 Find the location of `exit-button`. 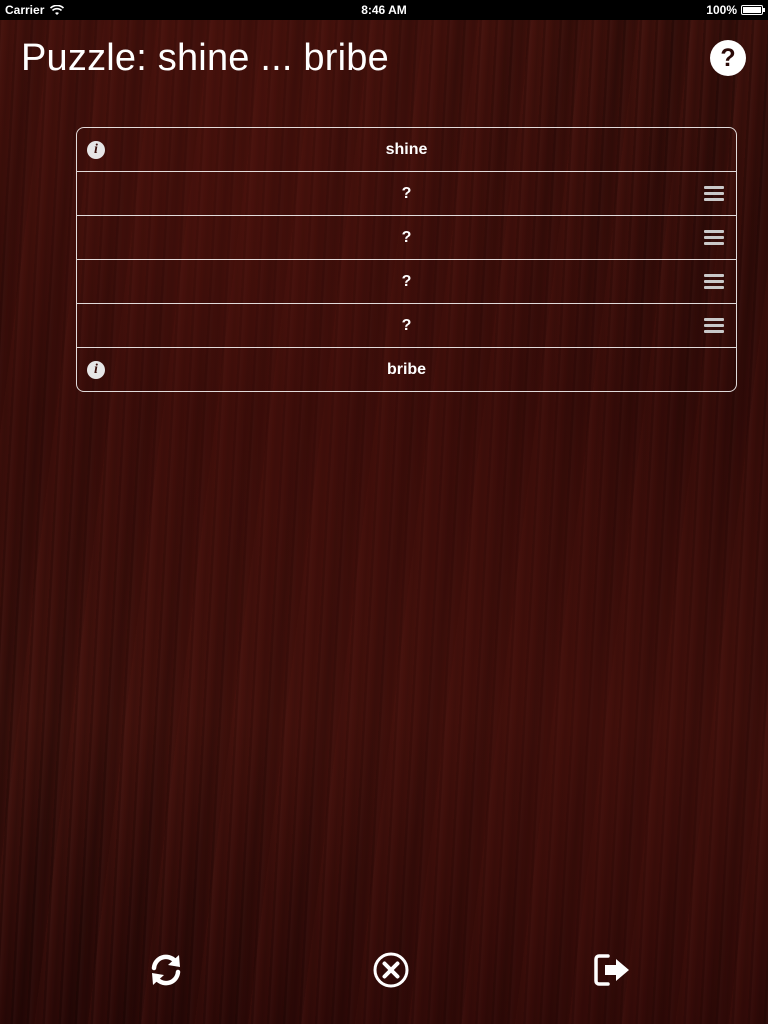

exit-button is located at coordinates (612, 970).